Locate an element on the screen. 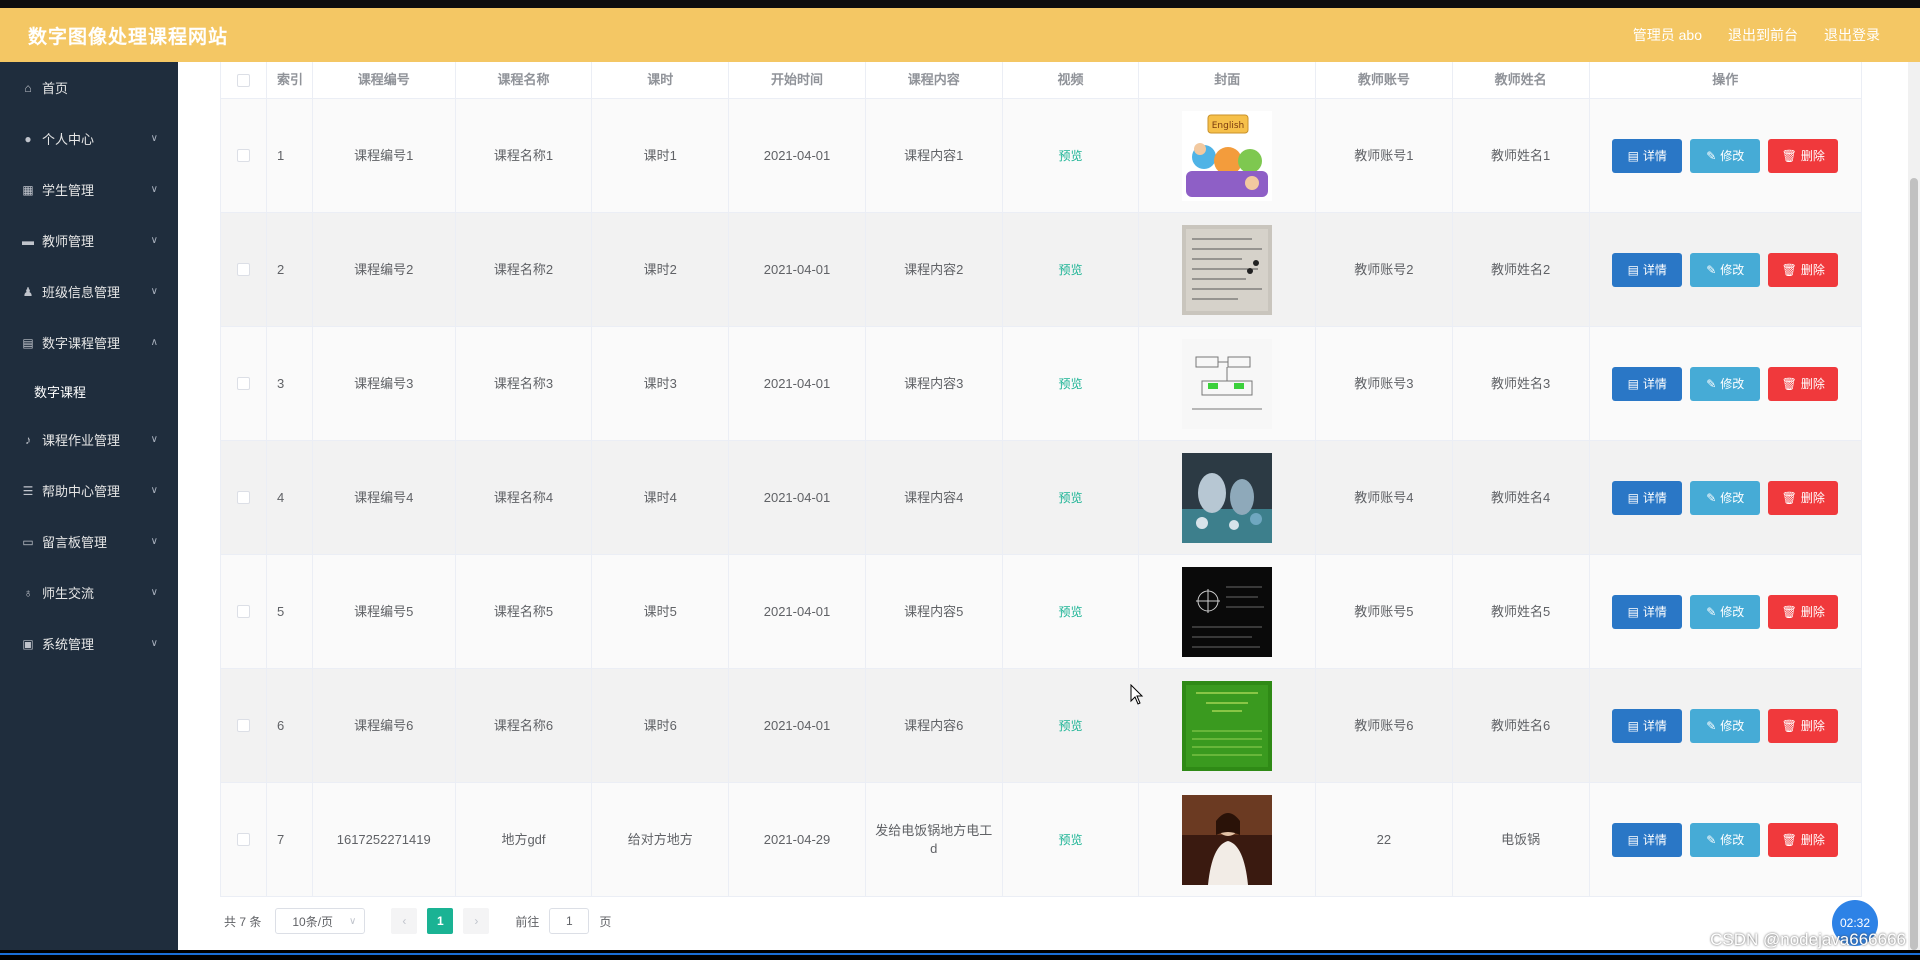  col-header-start: 开始时间 is located at coordinates (797, 80).